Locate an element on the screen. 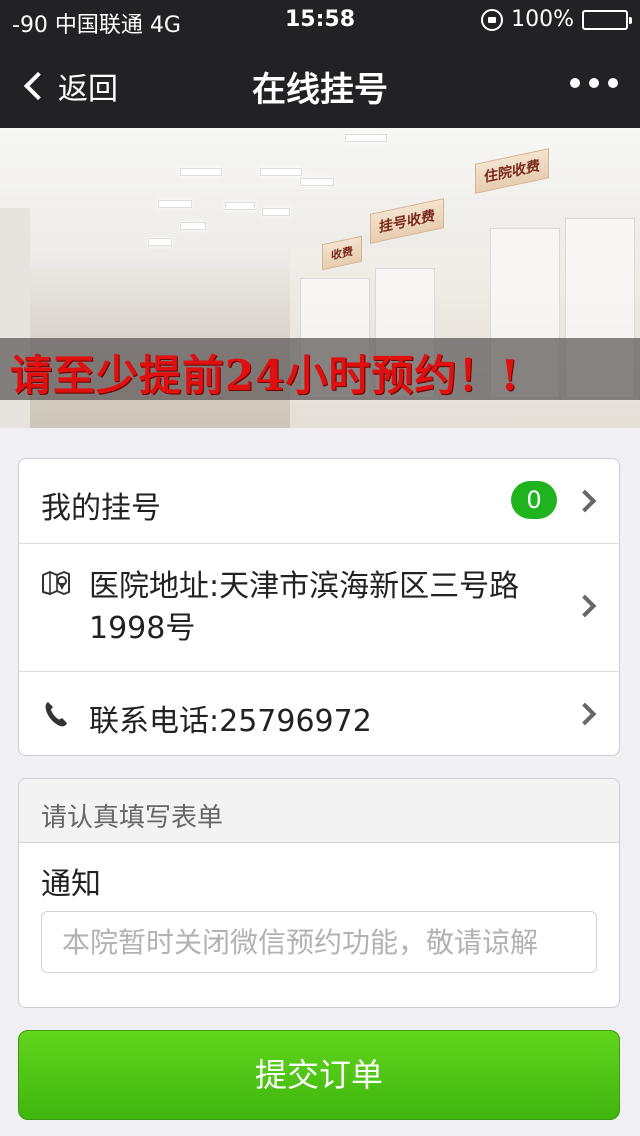 The height and width of the screenshot is (1136, 640). hospital-phone: 联系电话:25796972 is located at coordinates (230, 721).